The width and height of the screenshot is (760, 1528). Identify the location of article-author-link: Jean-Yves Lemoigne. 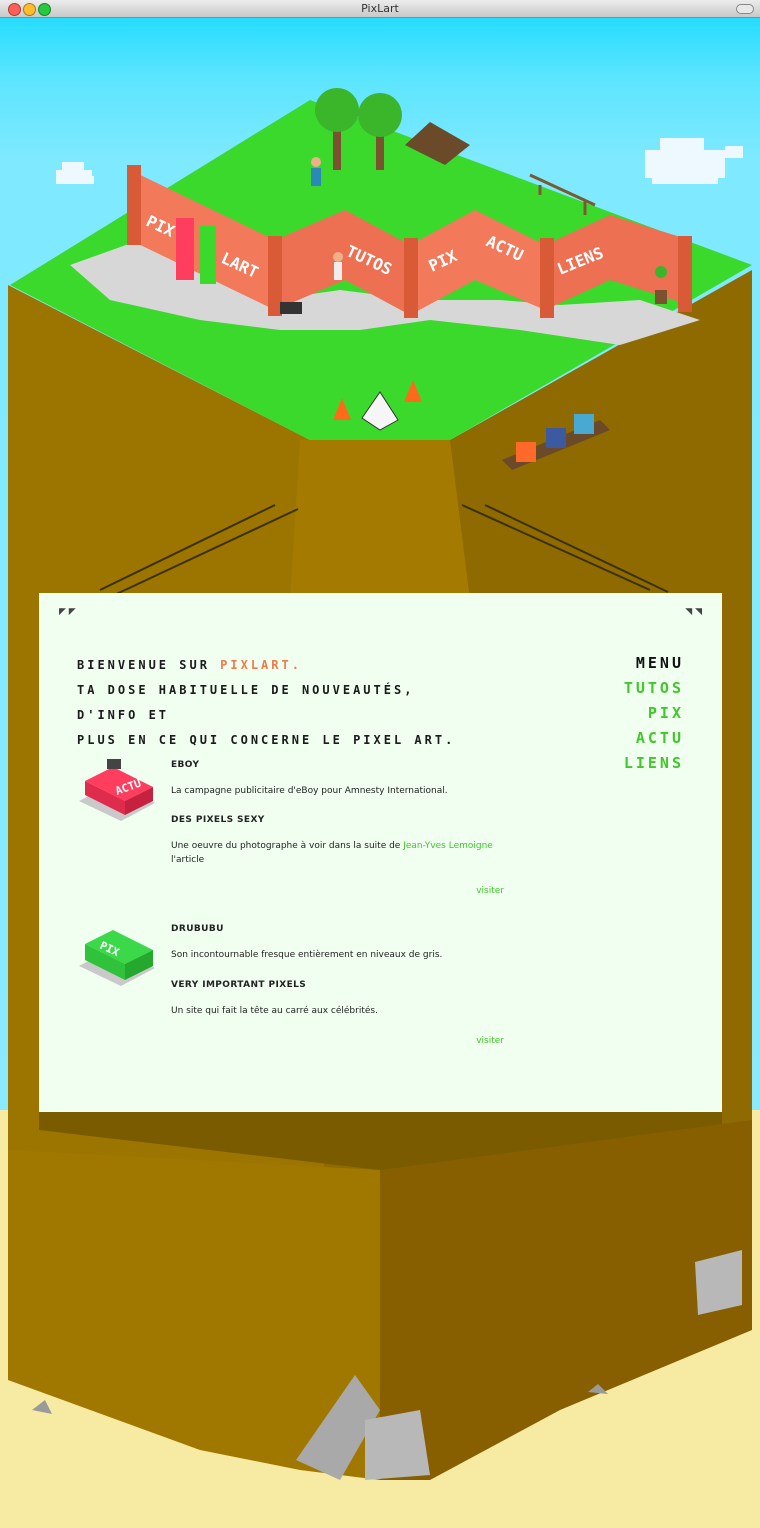
(448, 846).